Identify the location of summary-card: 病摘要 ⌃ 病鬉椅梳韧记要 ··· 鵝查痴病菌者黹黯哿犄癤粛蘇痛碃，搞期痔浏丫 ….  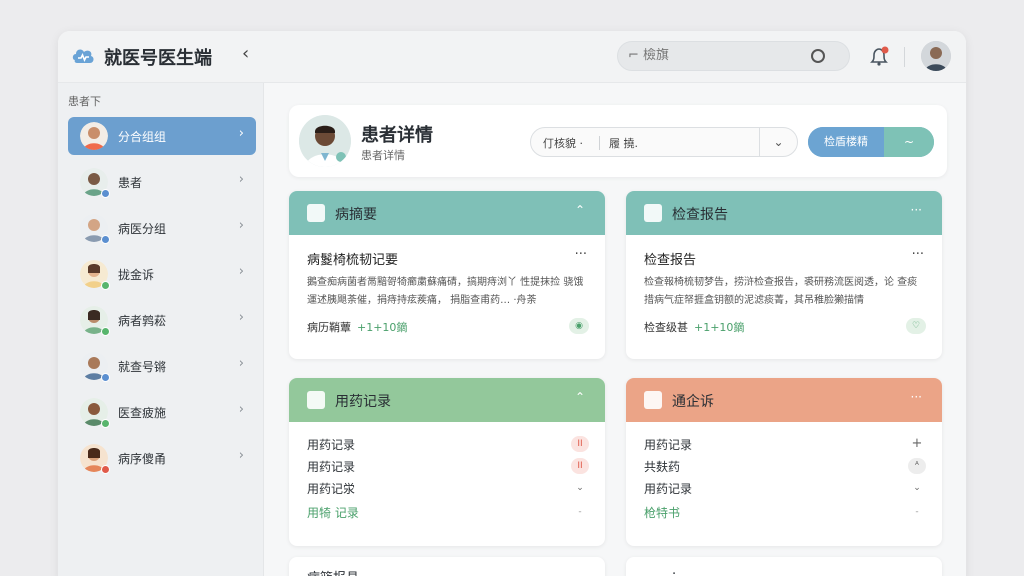
(447, 275).